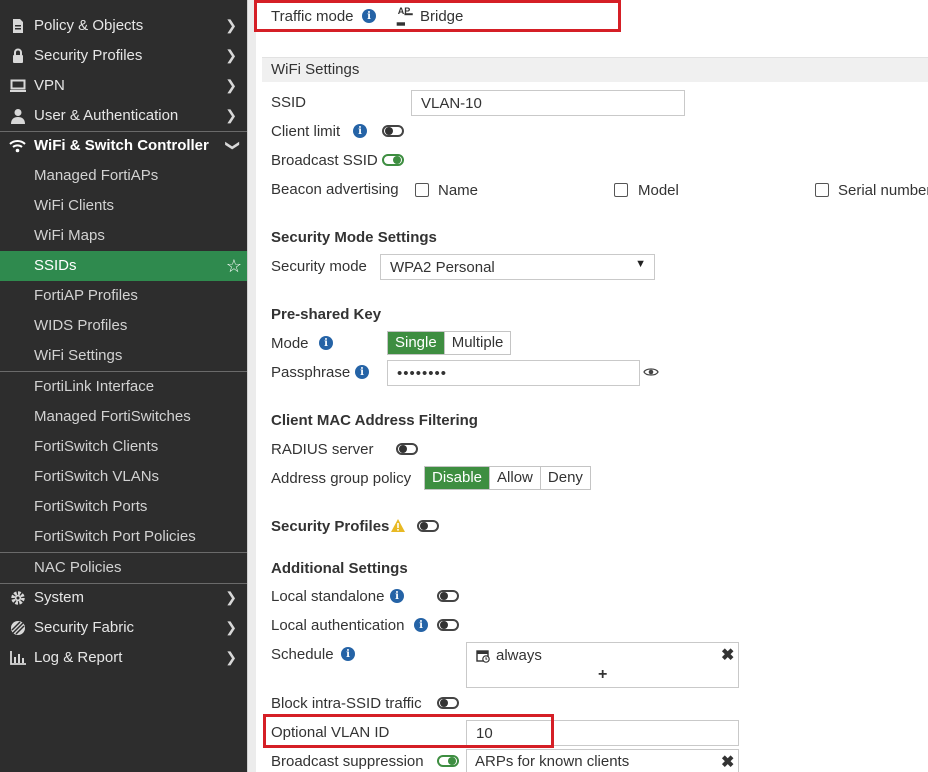 The height and width of the screenshot is (772, 928). What do you see at coordinates (517, 267) in the screenshot?
I see `security-mode-select: WPA2 Personal ▼` at bounding box center [517, 267].